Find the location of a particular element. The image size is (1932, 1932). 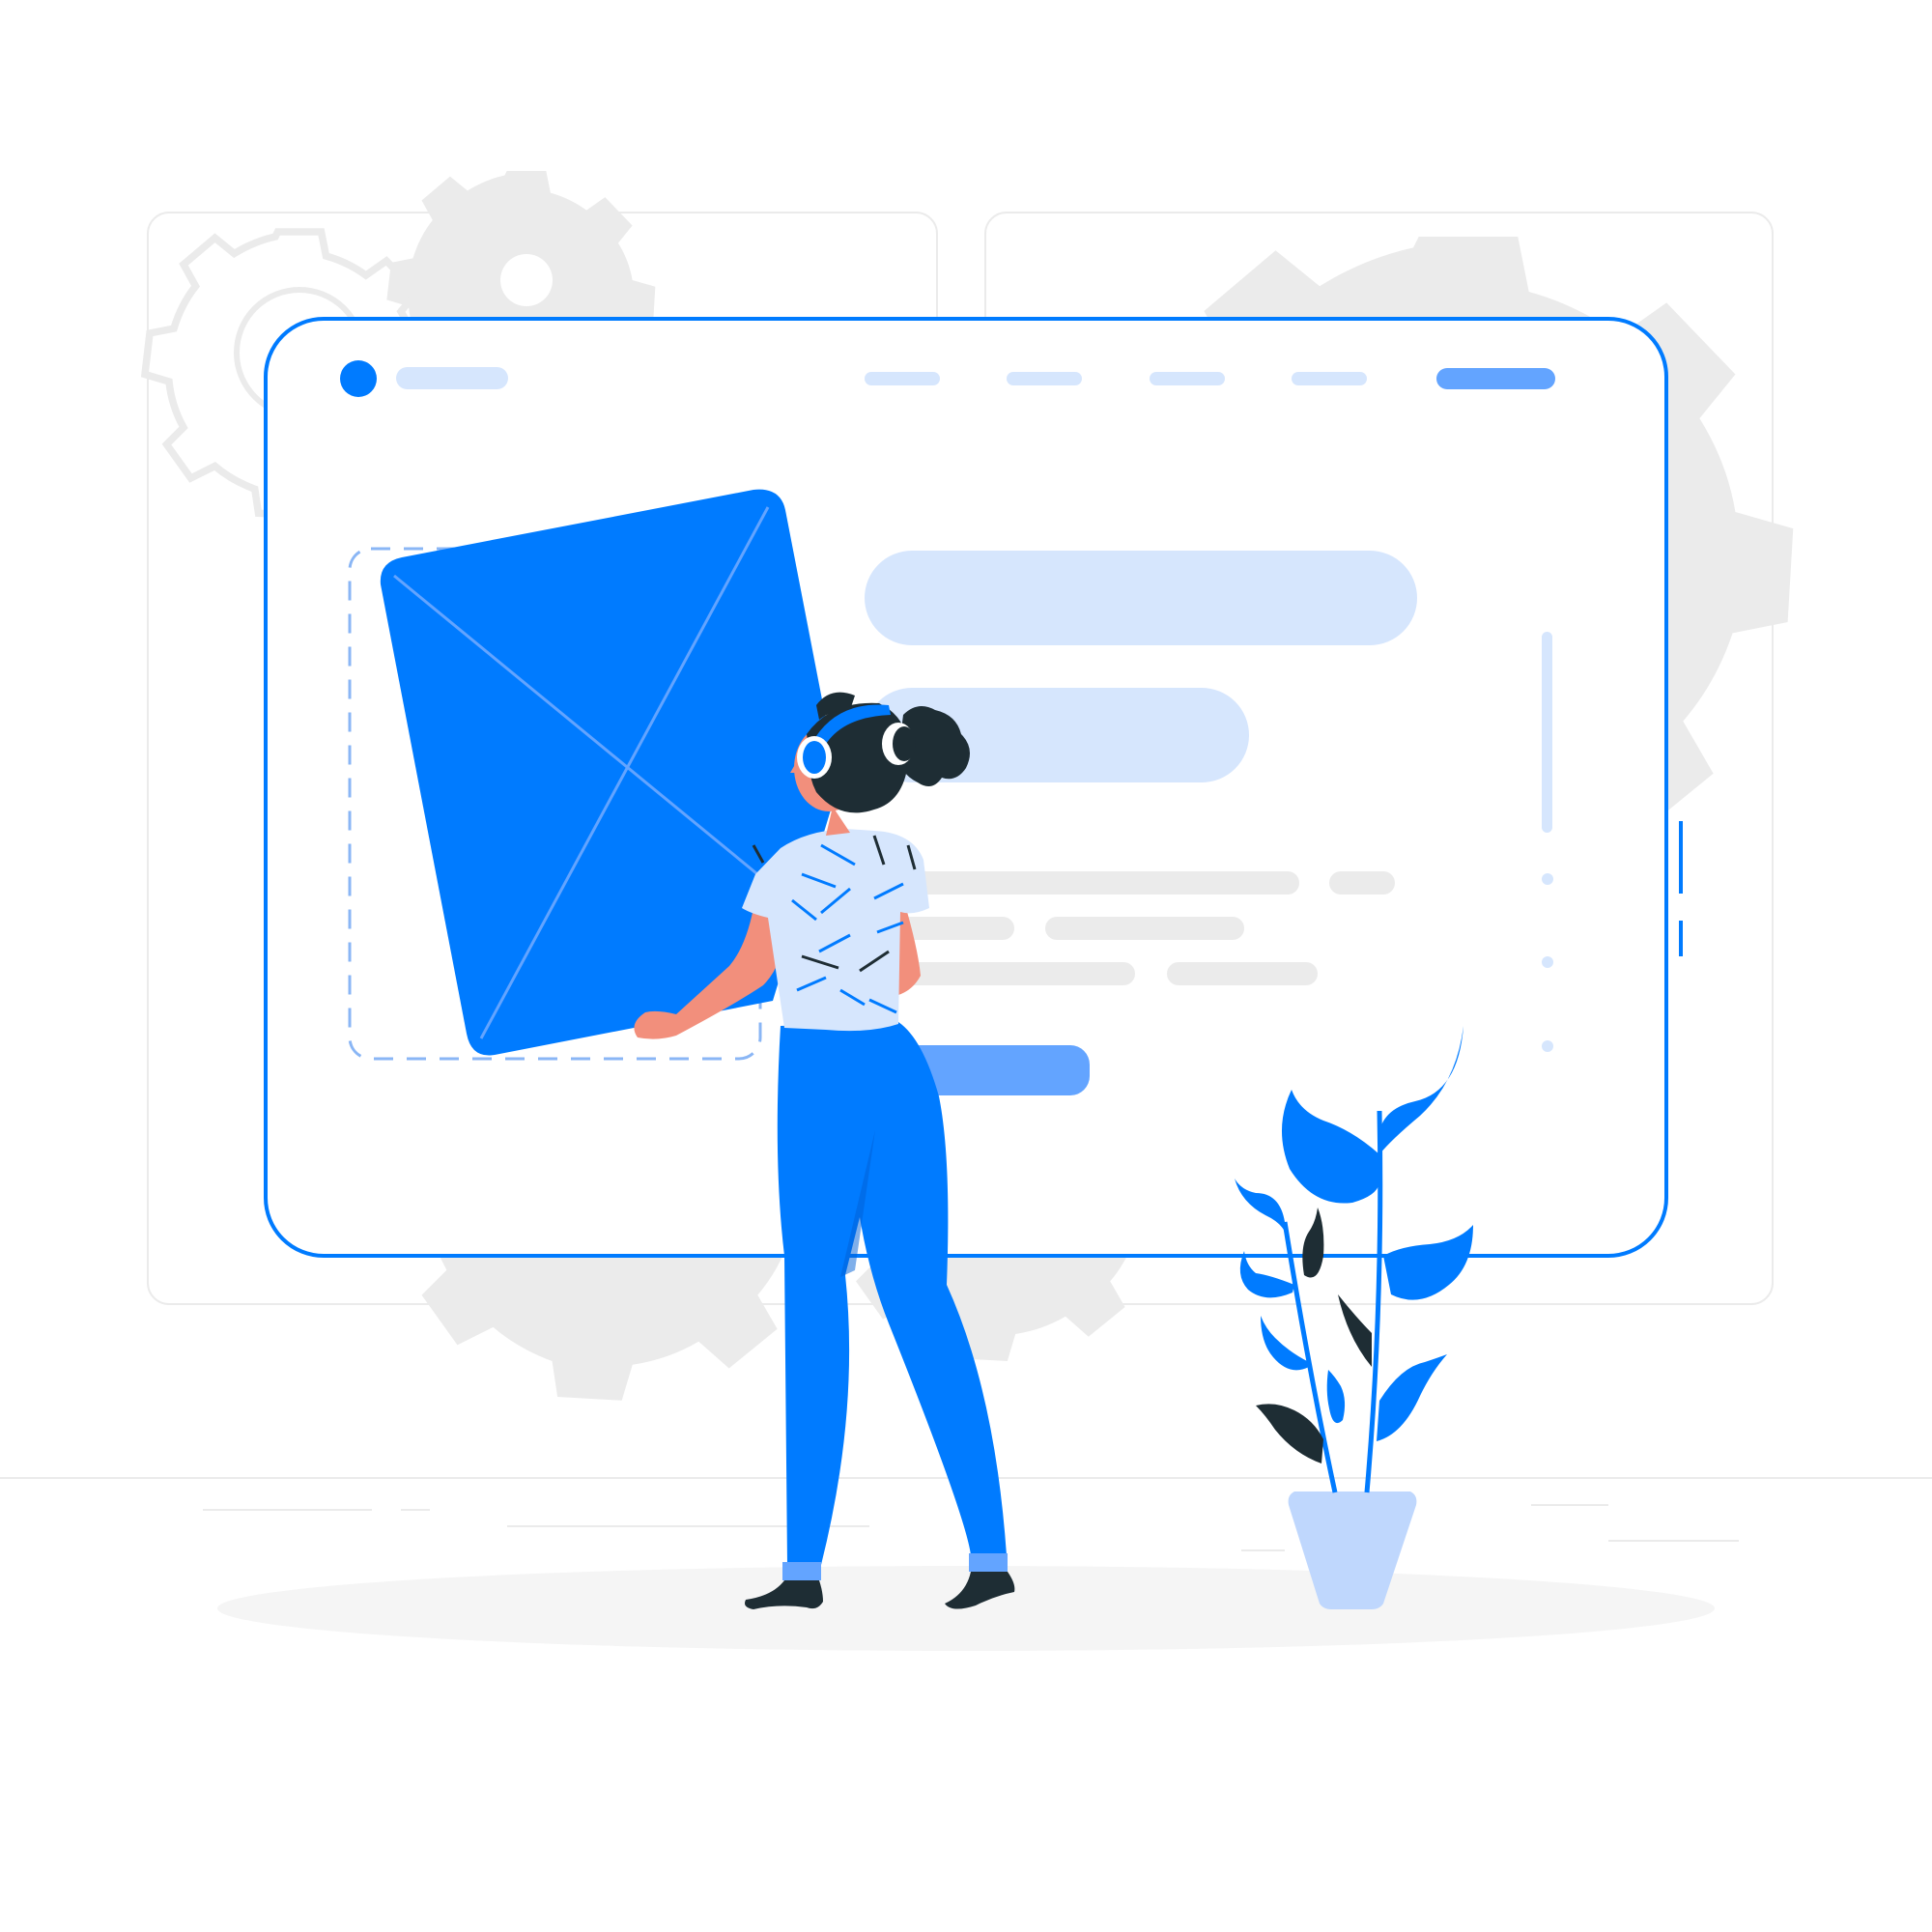

scrollbar-track is located at coordinates (1547, 732).